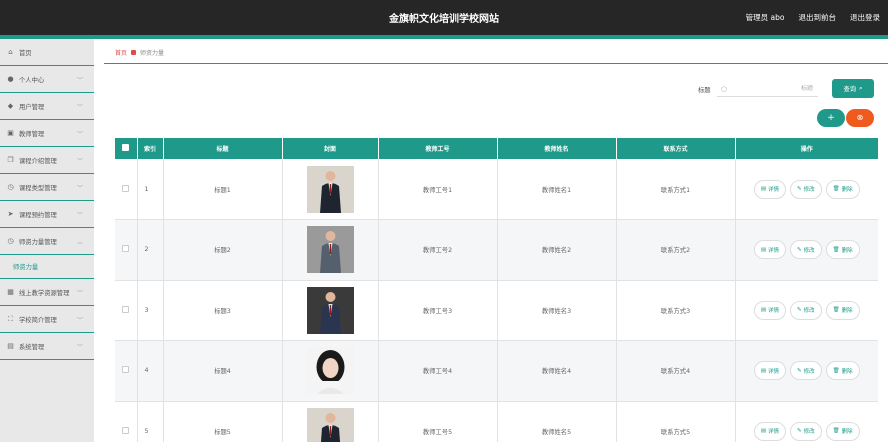 The image size is (888, 442). I want to click on sidebar-item: ▣ 教师管理 ﹀, so click(47, 133).